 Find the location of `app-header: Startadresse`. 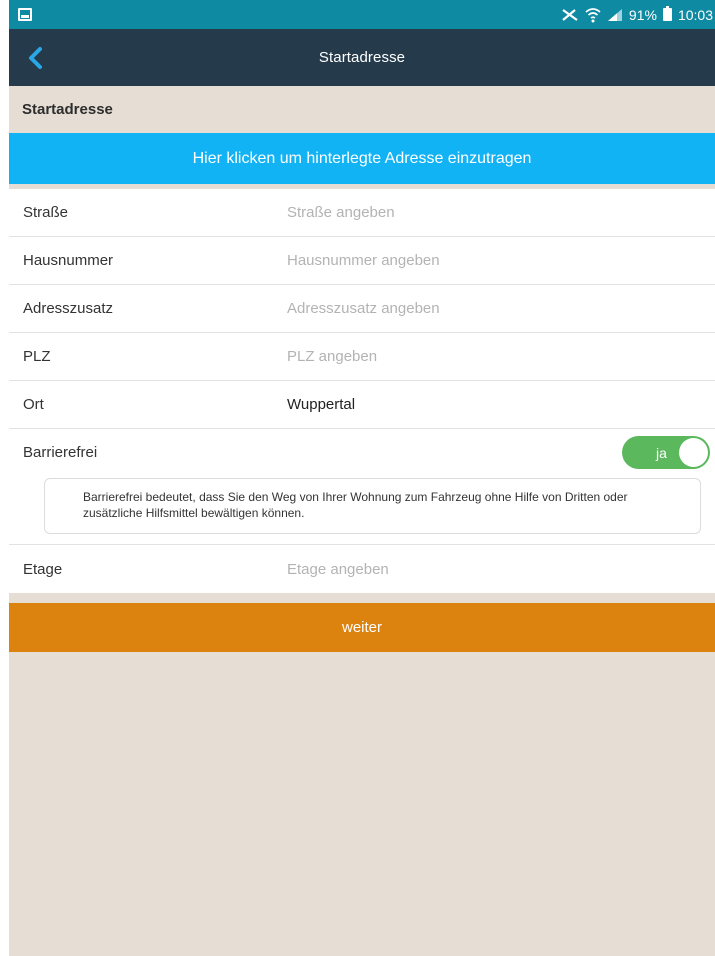

app-header: Startadresse is located at coordinates (362, 57).